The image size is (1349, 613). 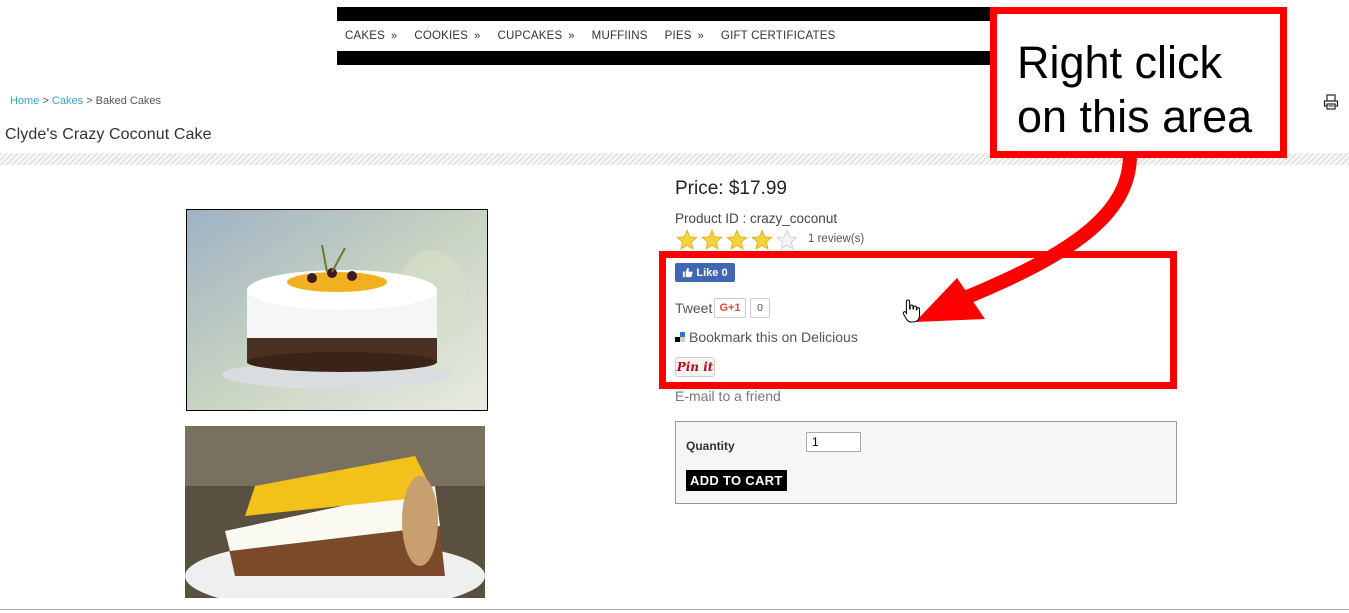 What do you see at coordinates (108, 134) in the screenshot?
I see `page-title: Clyde's Crazy Coconut Cake` at bounding box center [108, 134].